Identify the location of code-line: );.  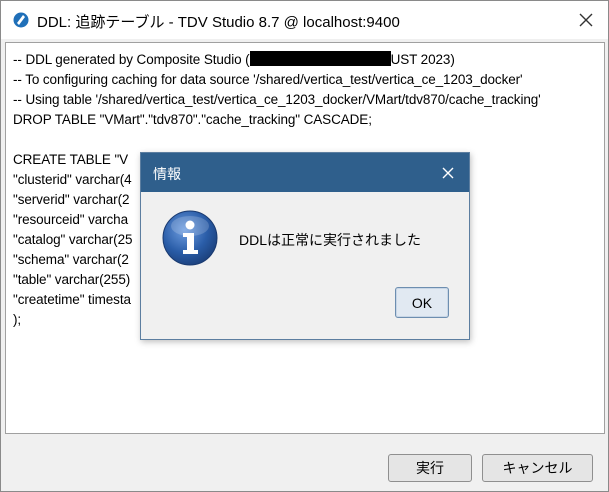
(17, 319).